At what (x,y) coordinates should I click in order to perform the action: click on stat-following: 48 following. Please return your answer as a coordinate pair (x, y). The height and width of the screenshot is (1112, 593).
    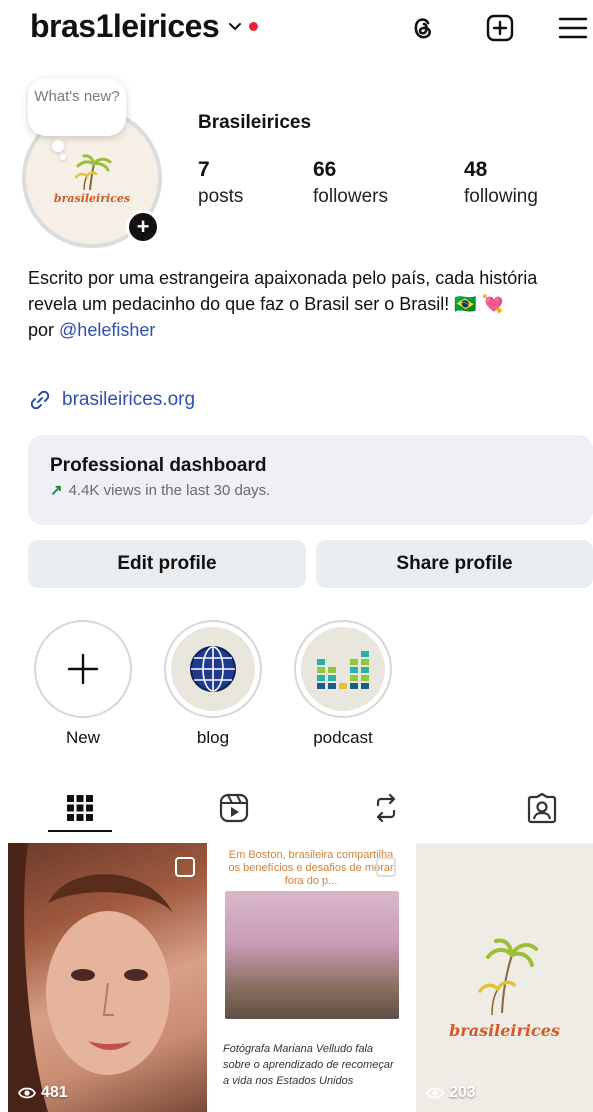
    Looking at the image, I should click on (501, 183).